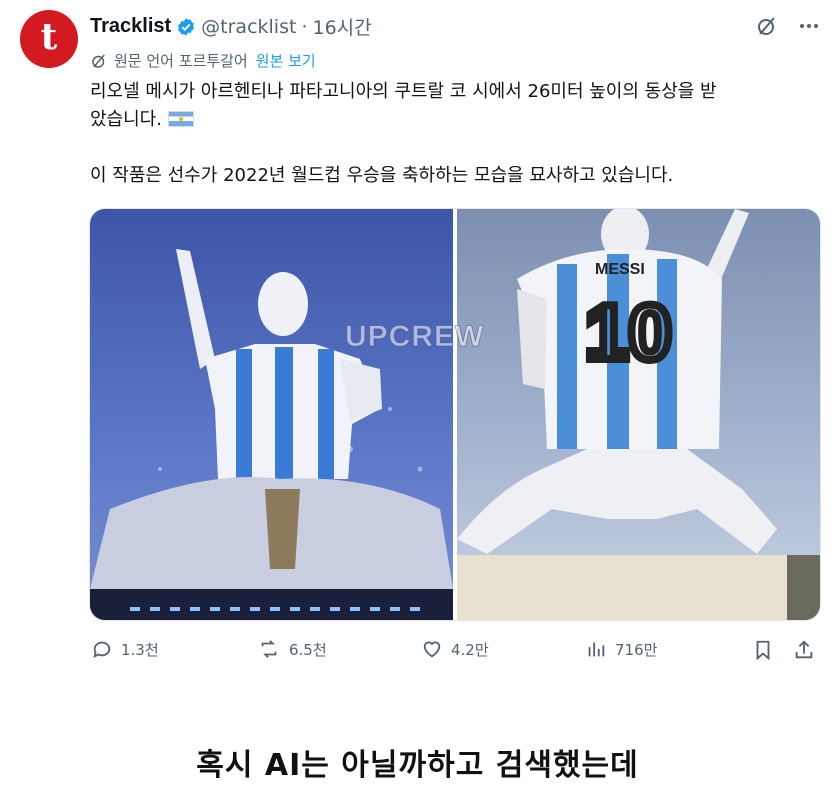  What do you see at coordinates (470, 649) in the screenshot?
I see `like-count: 4.2만` at bounding box center [470, 649].